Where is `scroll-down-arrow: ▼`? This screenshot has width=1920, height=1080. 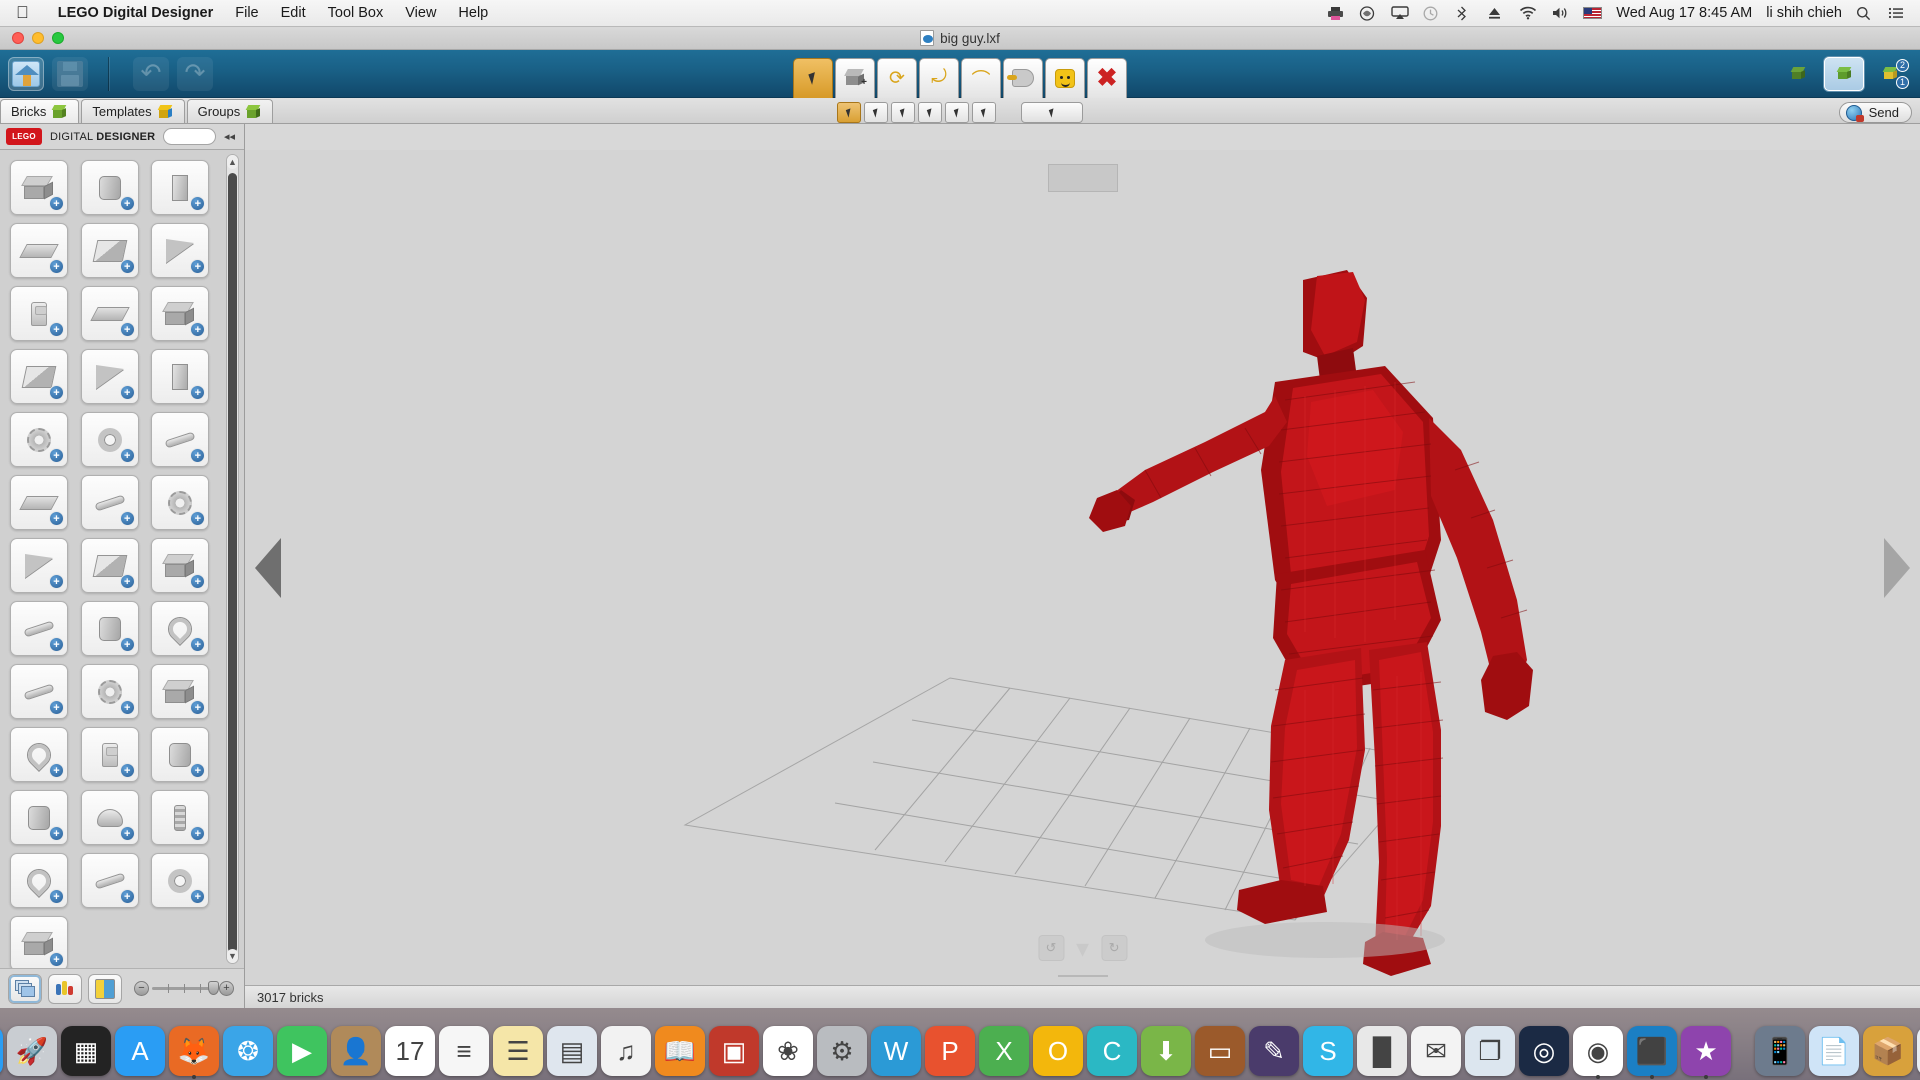 scroll-down-arrow: ▼ is located at coordinates (232, 956).